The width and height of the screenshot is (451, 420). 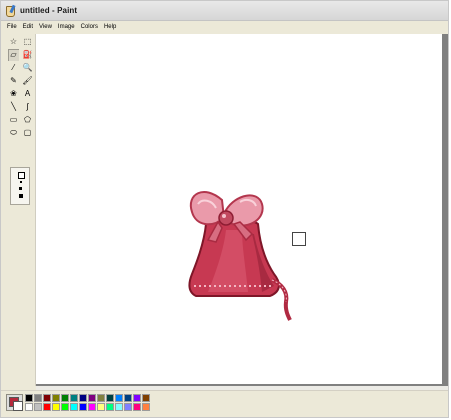 What do you see at coordinates (27, 68) in the screenshot?
I see `magnifier-icon: 🔍` at bounding box center [27, 68].